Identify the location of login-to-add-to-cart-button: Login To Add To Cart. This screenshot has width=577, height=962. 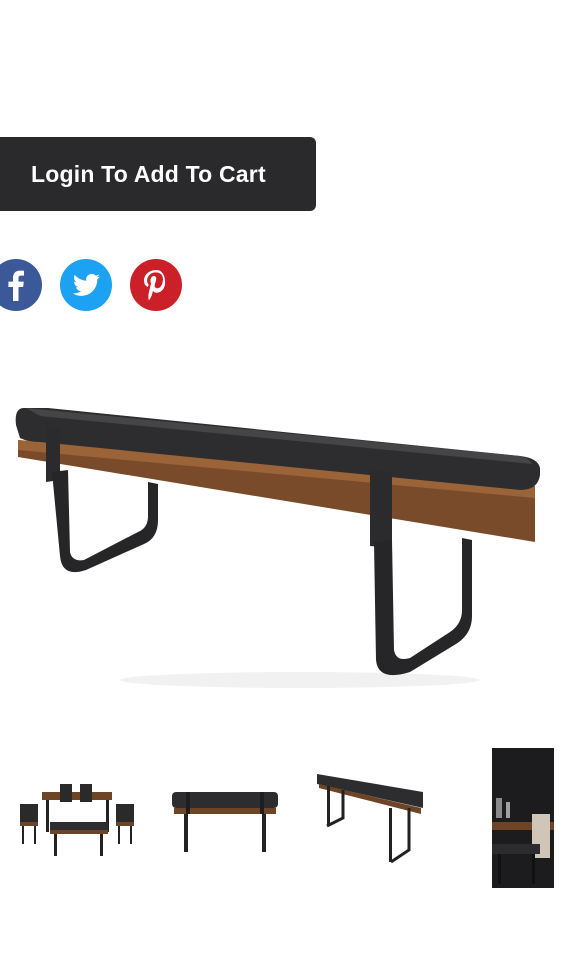
(158, 174).